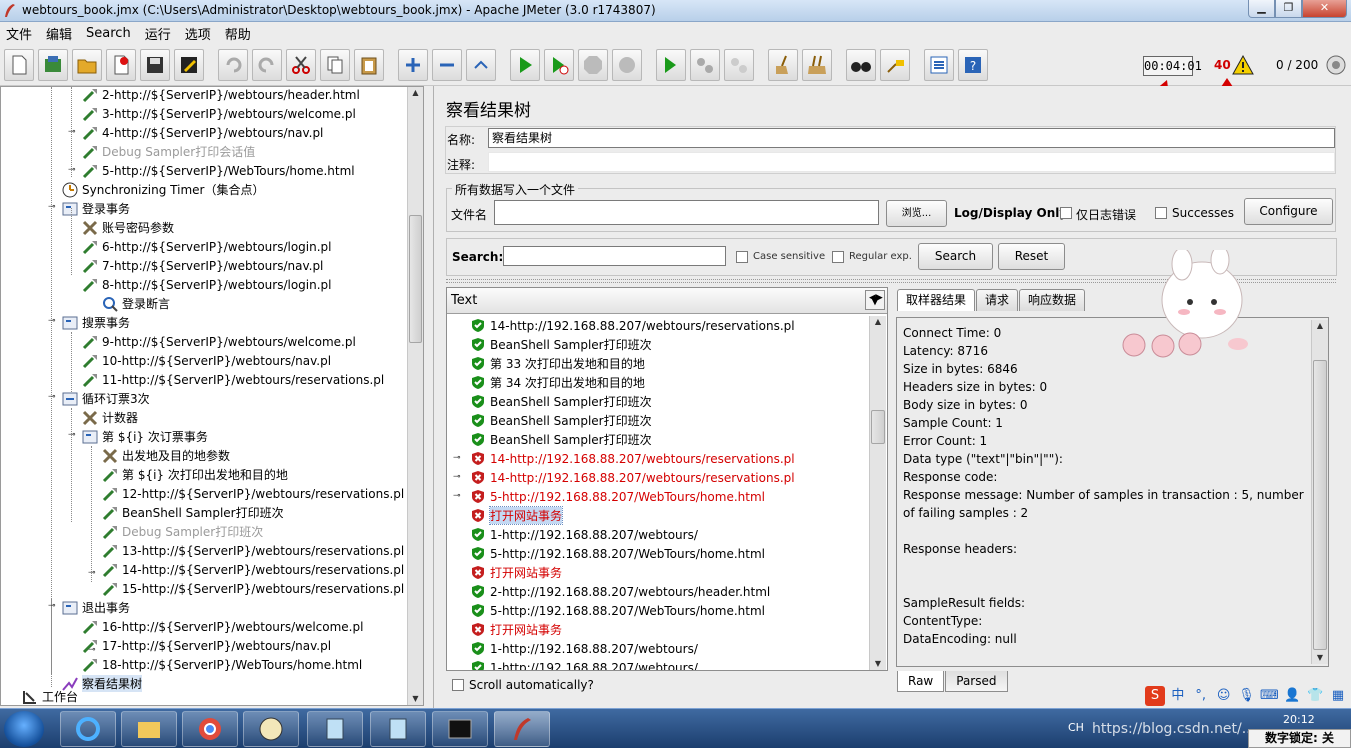 Image resolution: width=1351 pixels, height=748 pixels. Describe the element at coordinates (1288, 211) in the screenshot. I see `configure-button: Configure` at that location.